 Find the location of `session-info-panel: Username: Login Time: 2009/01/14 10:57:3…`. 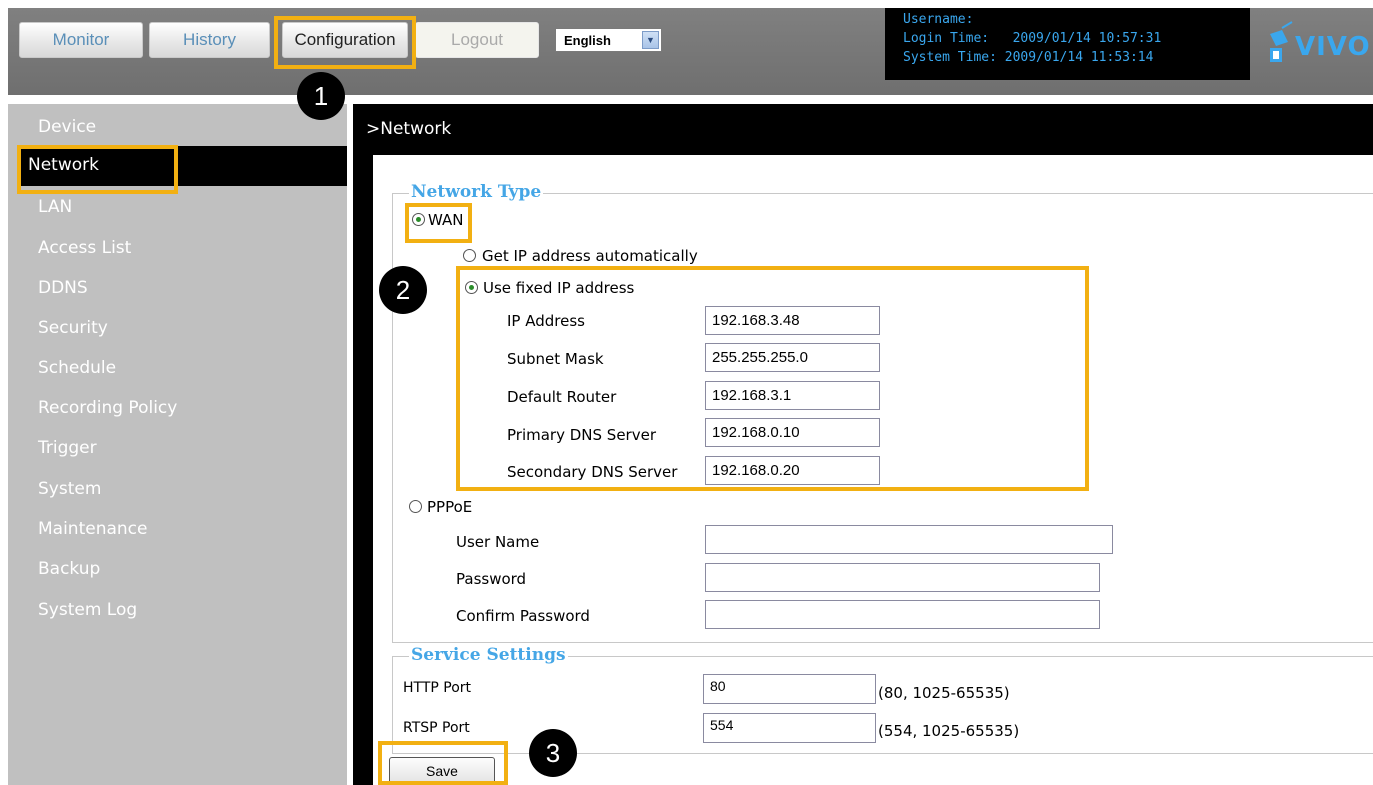

session-info-panel: Username: Login Time: 2009/01/14 10:57:3… is located at coordinates (1067, 44).